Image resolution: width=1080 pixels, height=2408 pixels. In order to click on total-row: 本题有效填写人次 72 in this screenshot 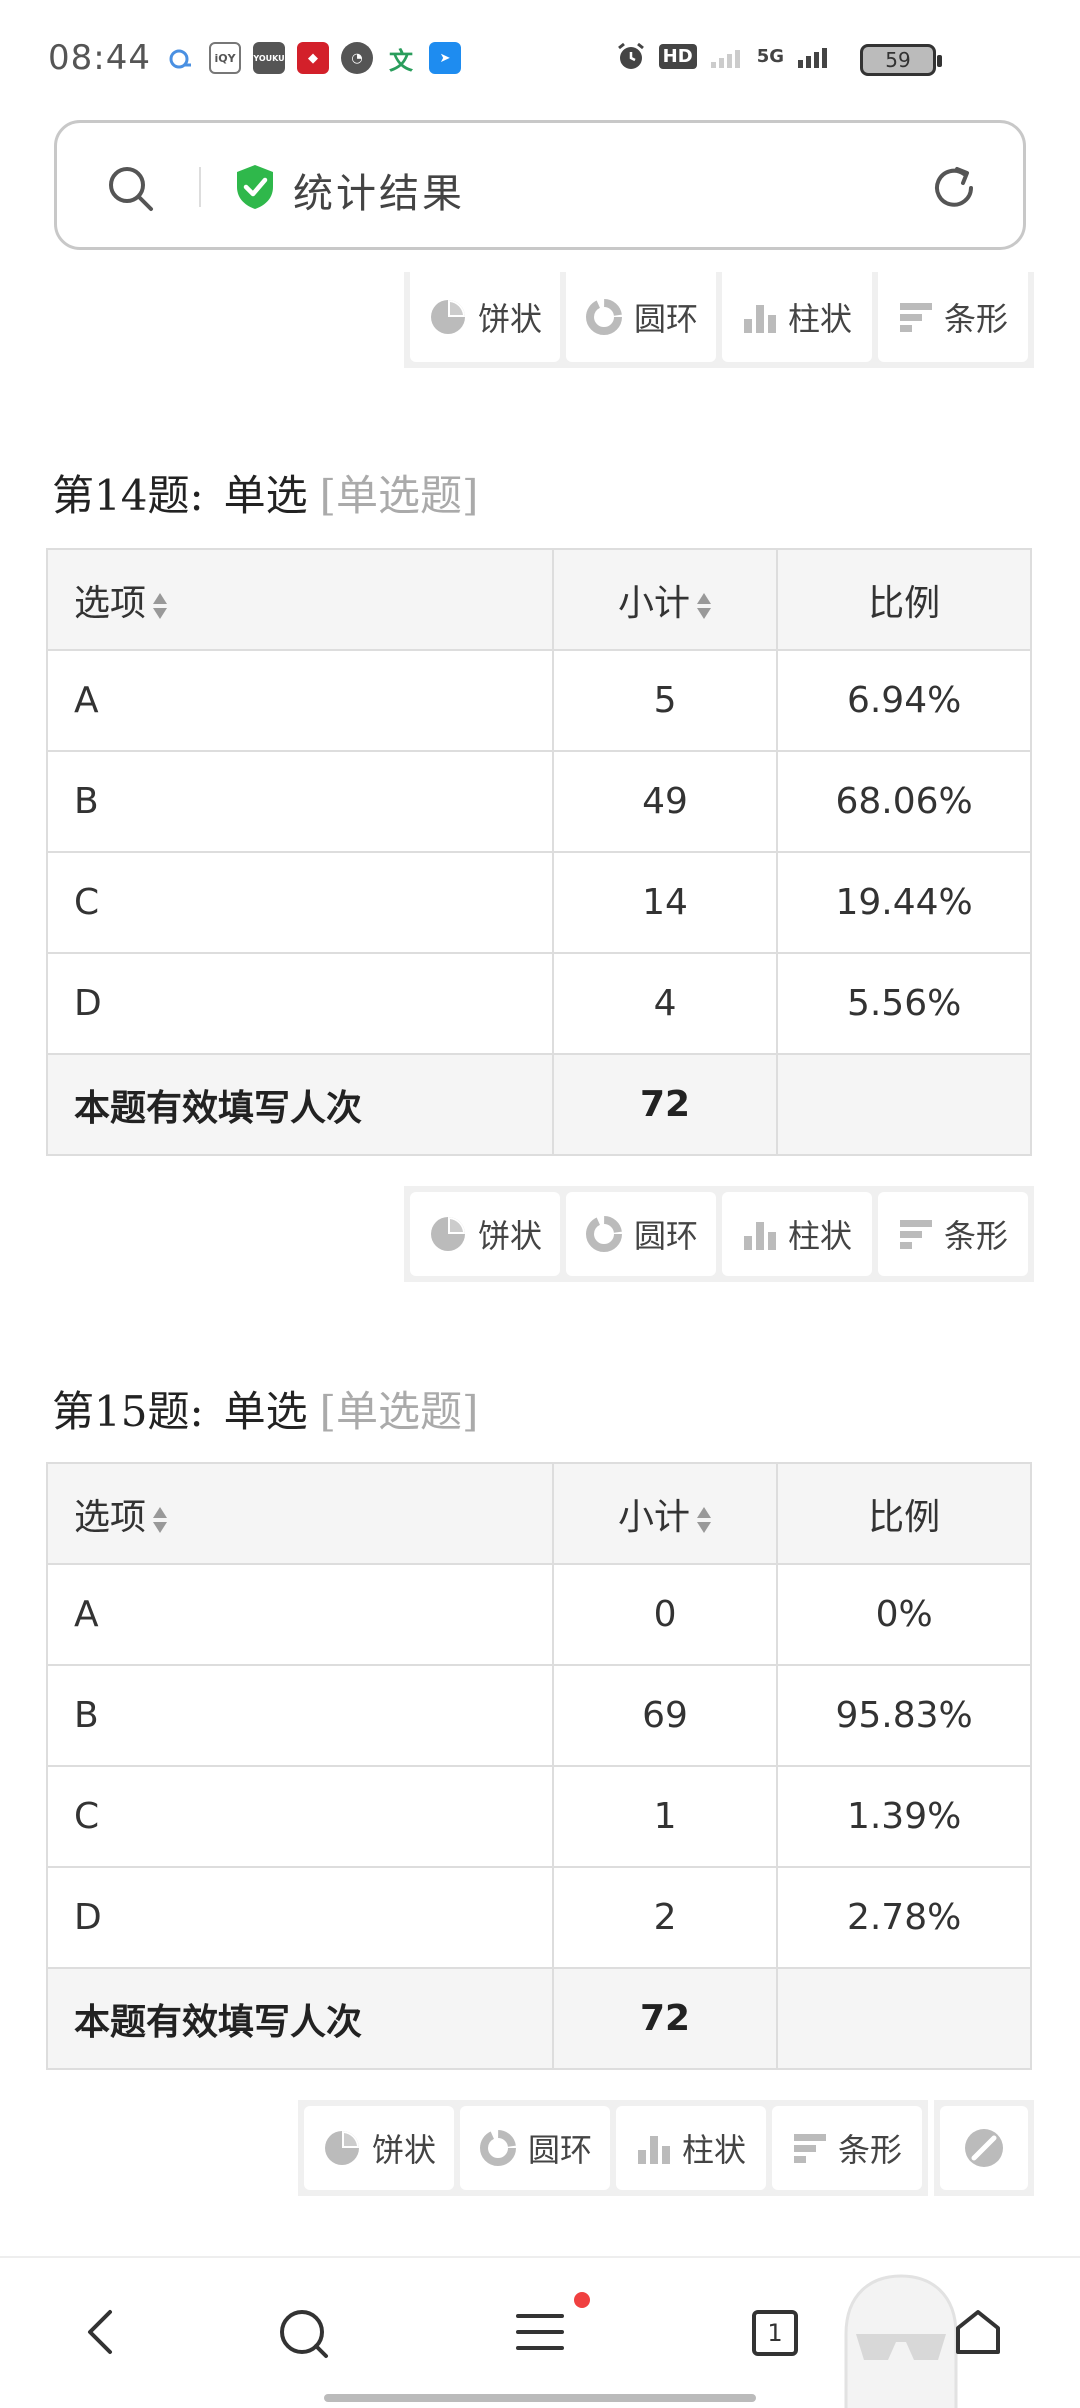, I will do `click(539, 2018)`.